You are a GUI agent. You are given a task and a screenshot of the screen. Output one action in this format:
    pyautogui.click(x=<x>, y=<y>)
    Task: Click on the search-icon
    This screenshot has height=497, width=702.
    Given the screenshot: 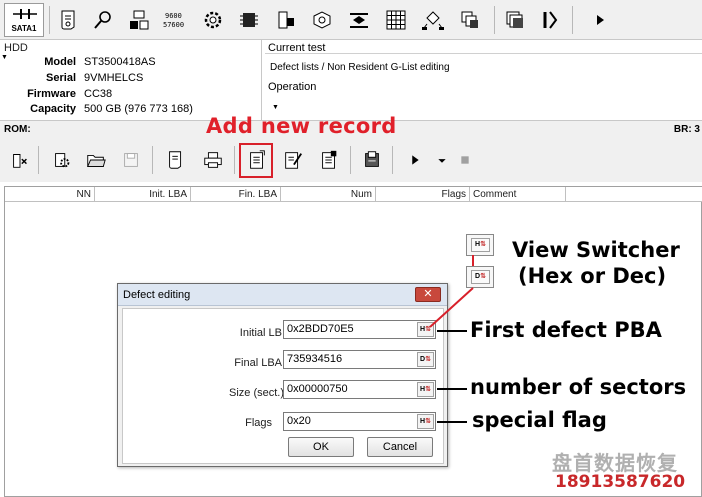 What is the action you would take?
    pyautogui.click(x=102, y=20)
    